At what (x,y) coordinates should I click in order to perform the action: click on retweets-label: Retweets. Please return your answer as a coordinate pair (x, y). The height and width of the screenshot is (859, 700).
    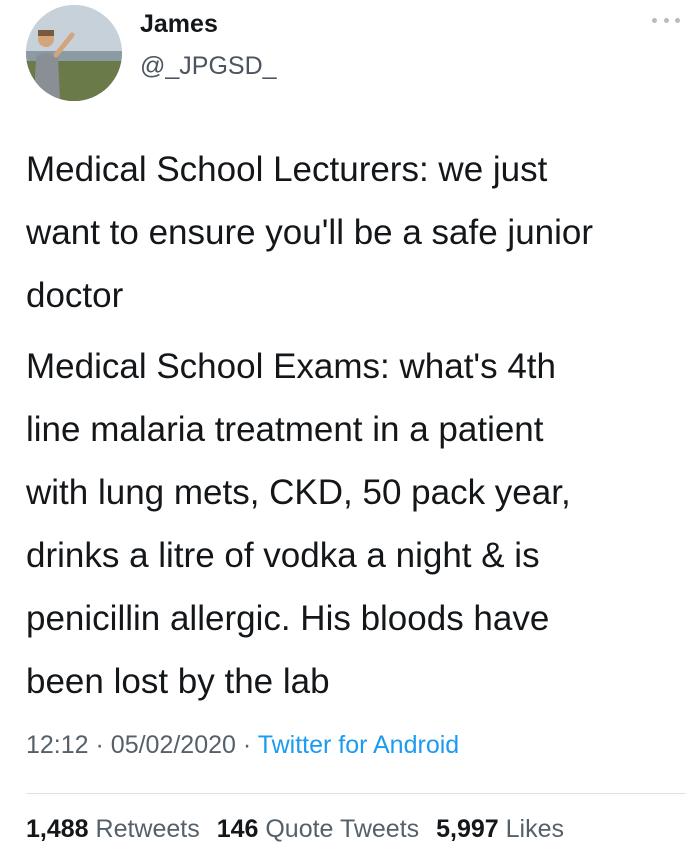
    Looking at the image, I should click on (147, 829).